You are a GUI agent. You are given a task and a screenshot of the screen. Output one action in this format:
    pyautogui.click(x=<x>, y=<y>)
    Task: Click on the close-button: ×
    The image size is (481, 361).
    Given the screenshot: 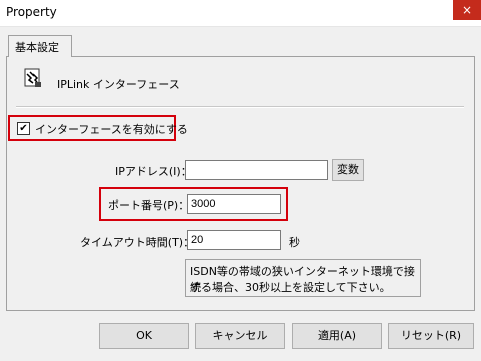 What is the action you would take?
    pyautogui.click(x=467, y=10)
    